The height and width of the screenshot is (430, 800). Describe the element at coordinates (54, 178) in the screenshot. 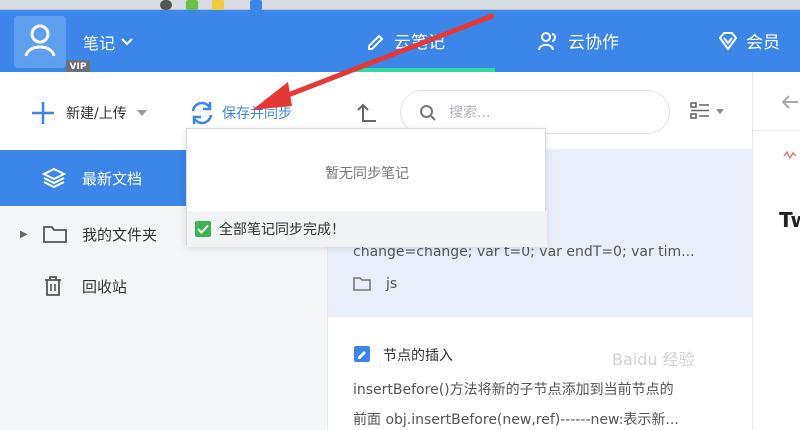

I see `layers-icon` at that location.